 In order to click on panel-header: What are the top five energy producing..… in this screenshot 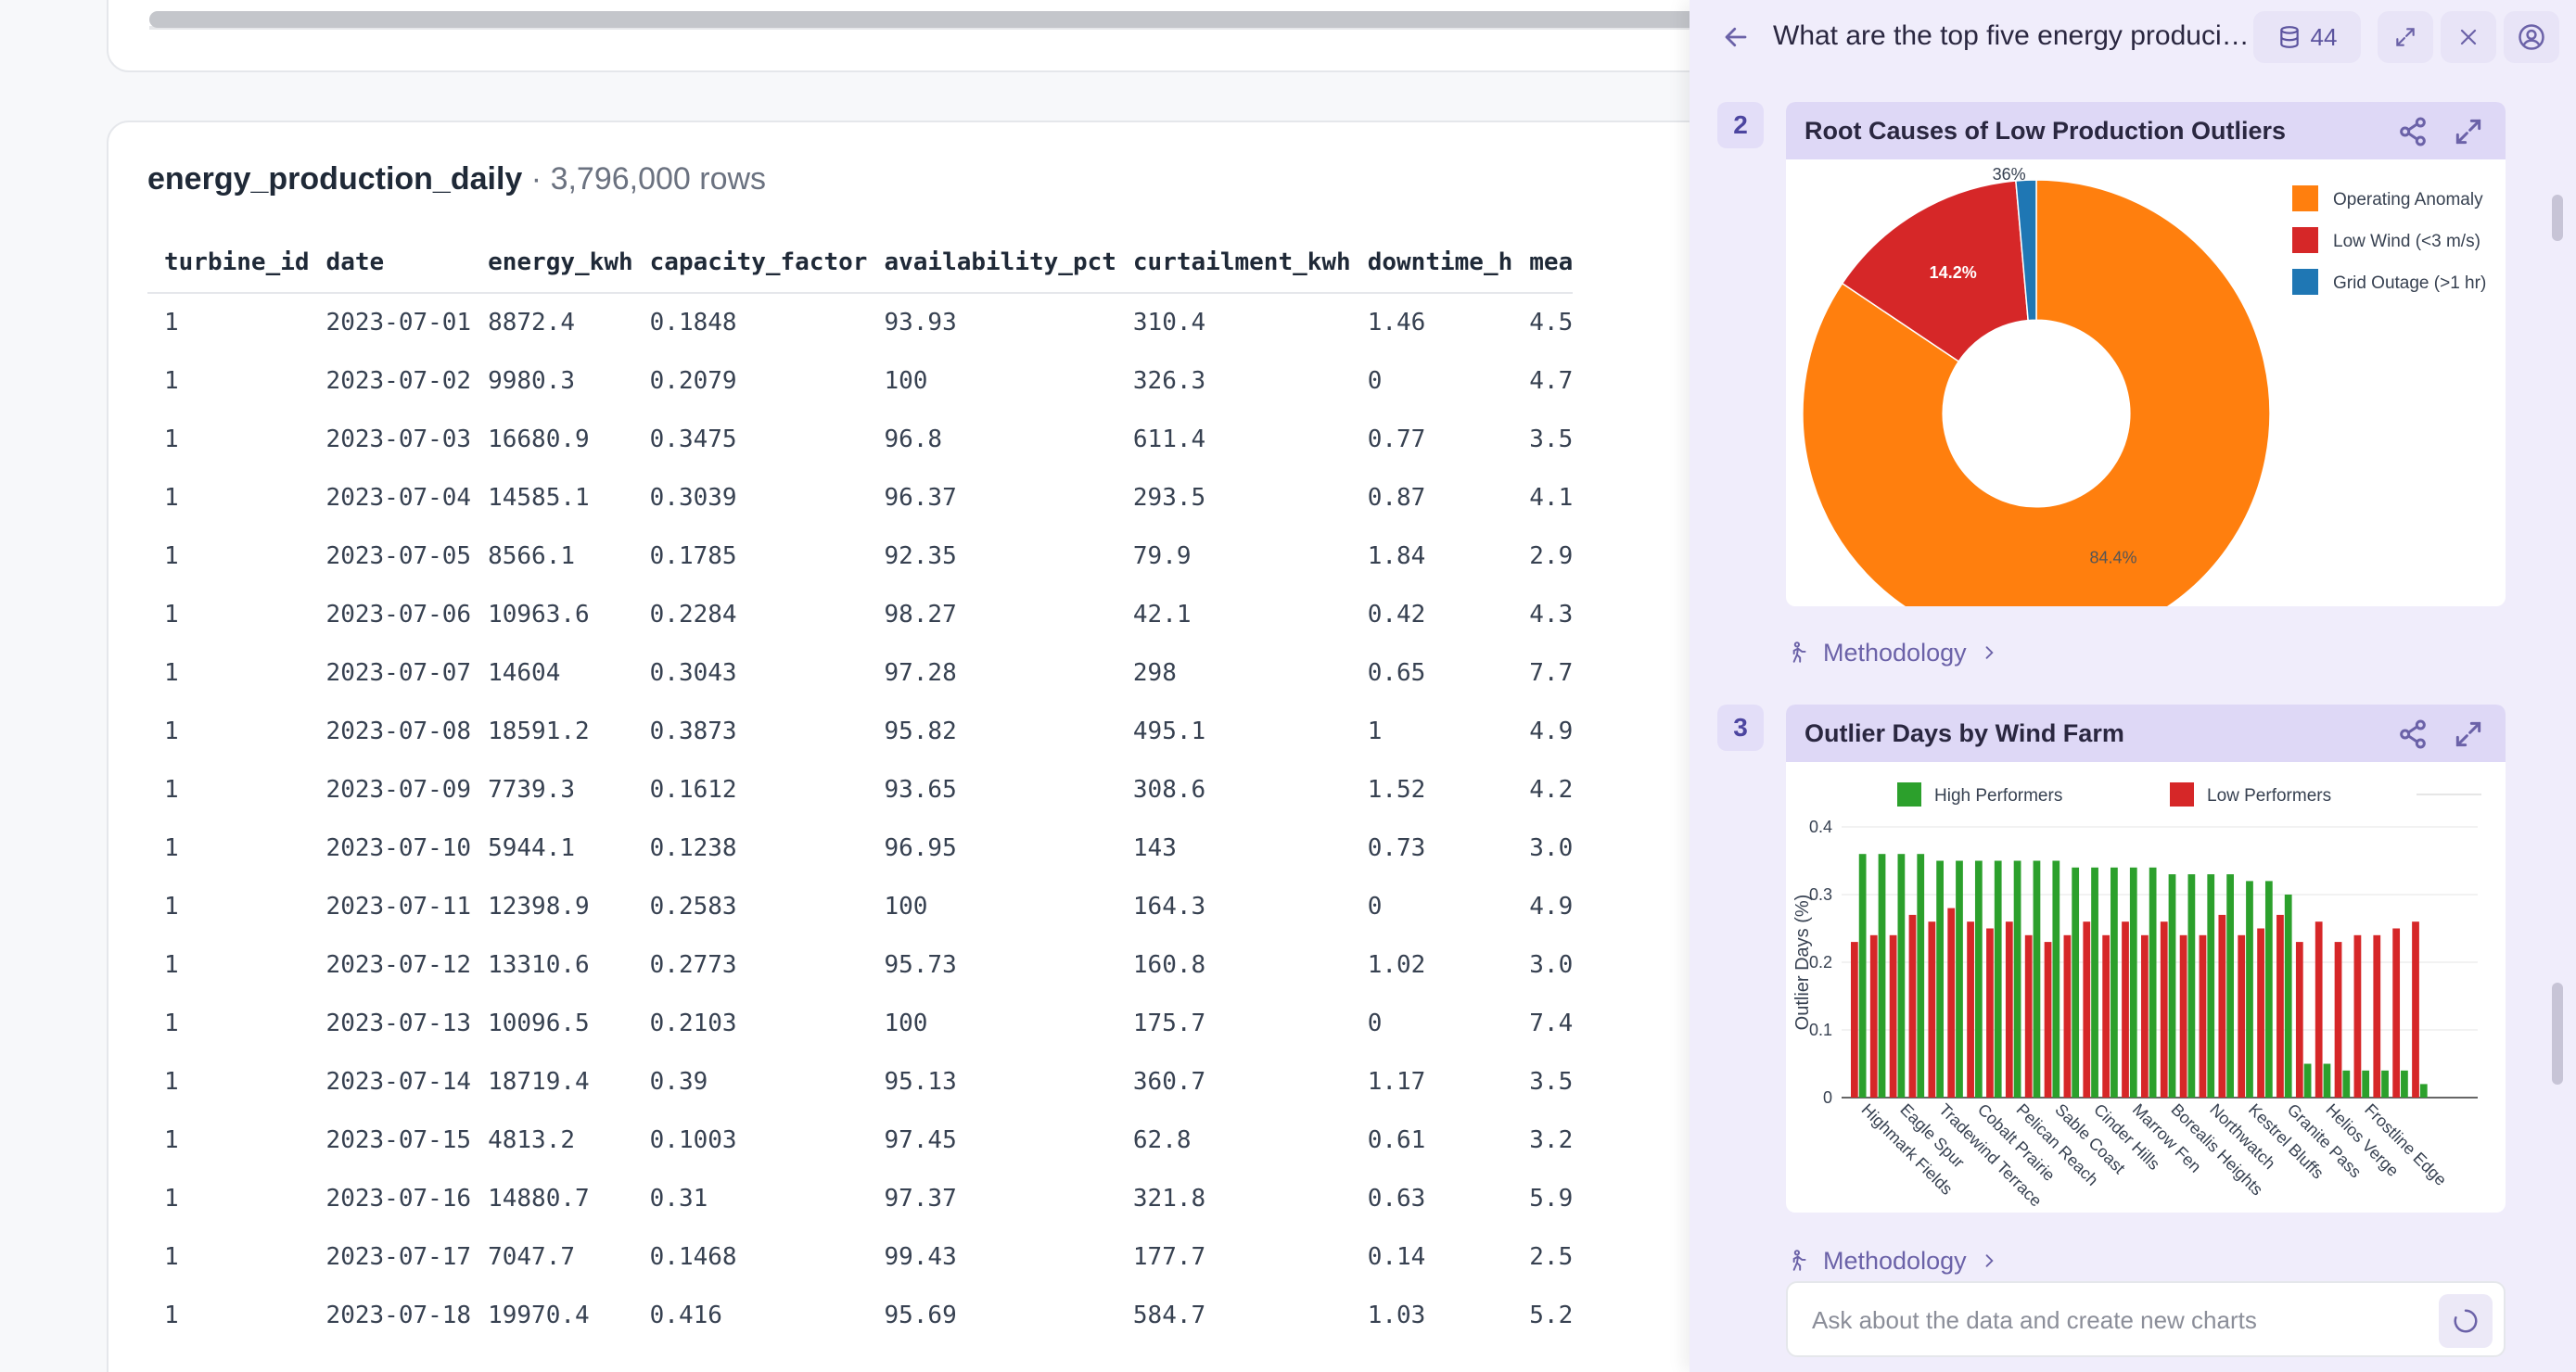, I will do `click(2133, 37)`.